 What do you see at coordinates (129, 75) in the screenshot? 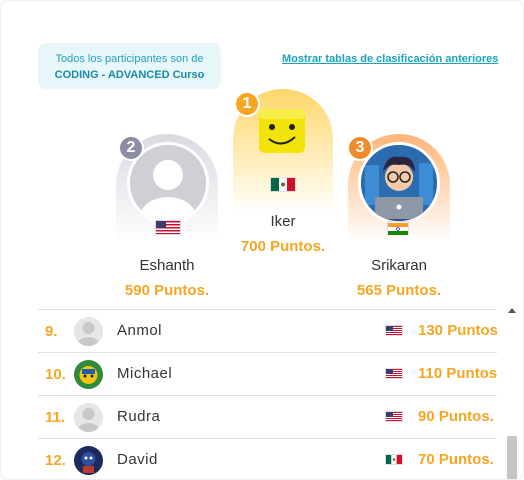
I see `course-name: CODING - ADVANCED Curso` at bounding box center [129, 75].